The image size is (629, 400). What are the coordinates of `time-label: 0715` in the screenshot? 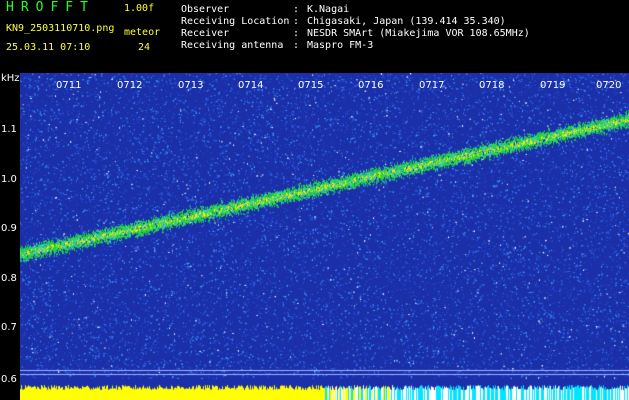 It's located at (311, 85).